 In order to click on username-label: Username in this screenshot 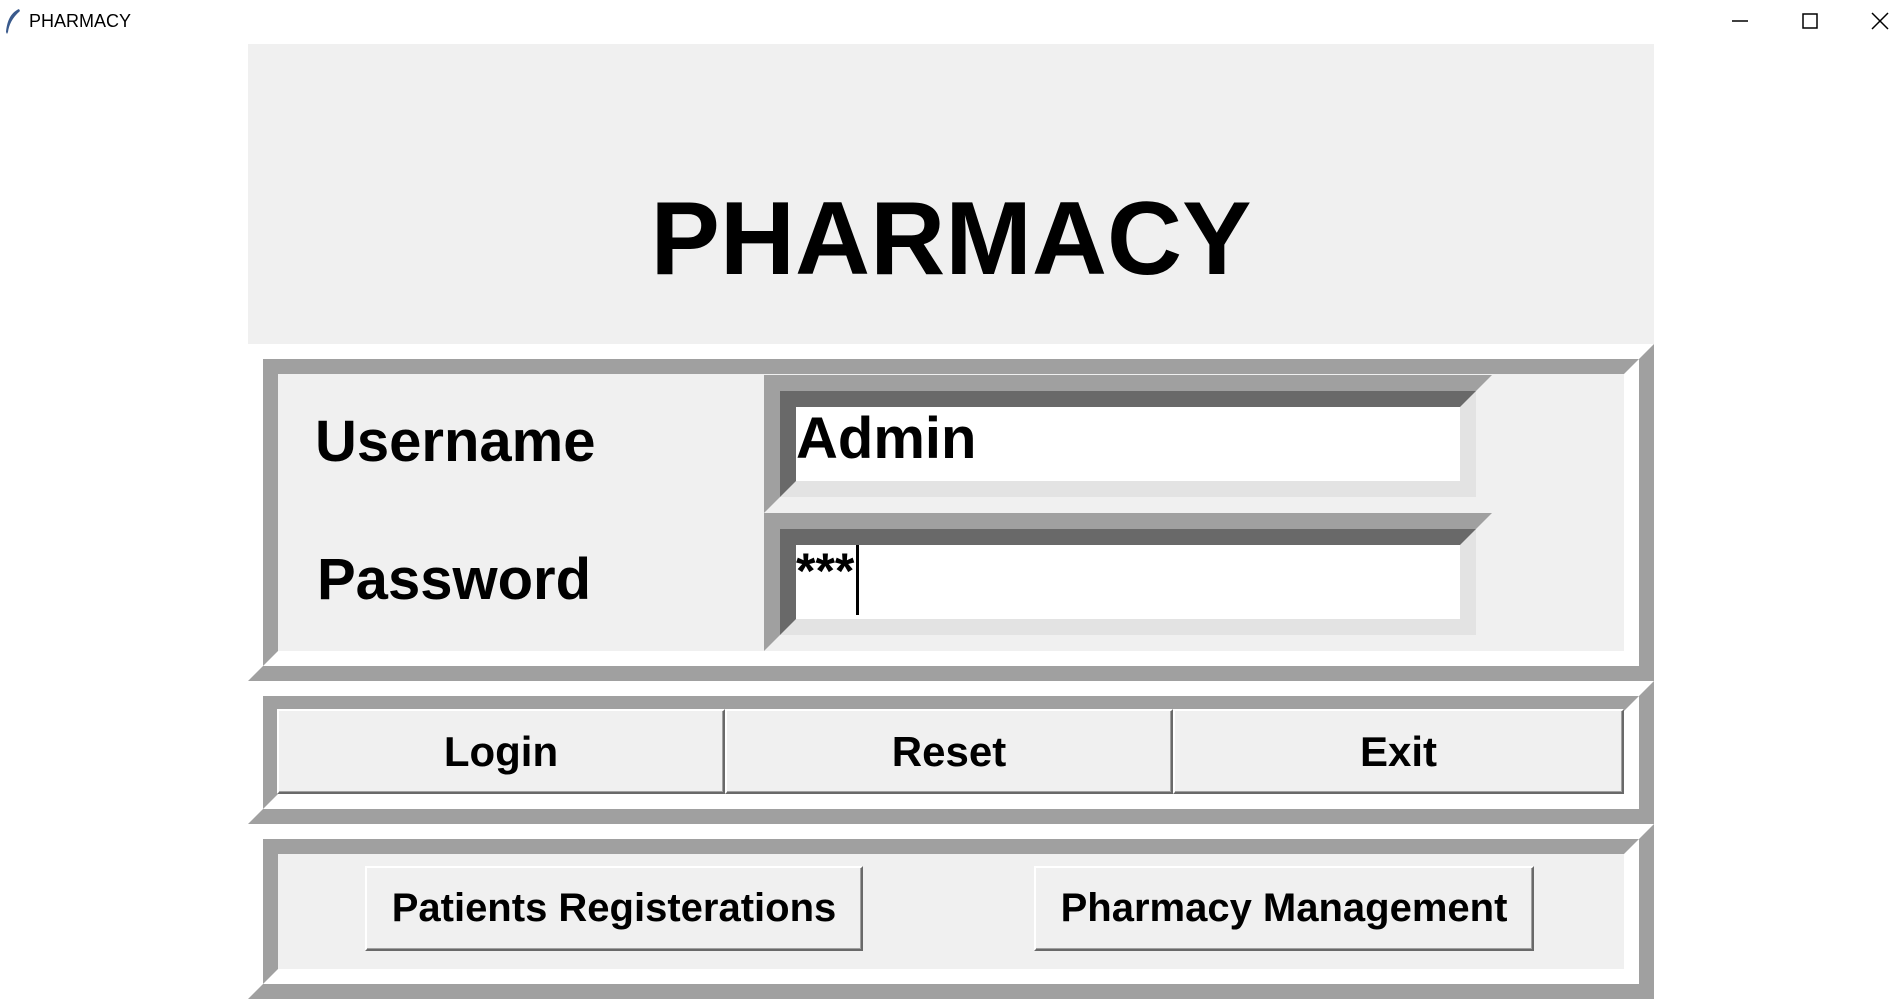, I will do `click(455, 441)`.